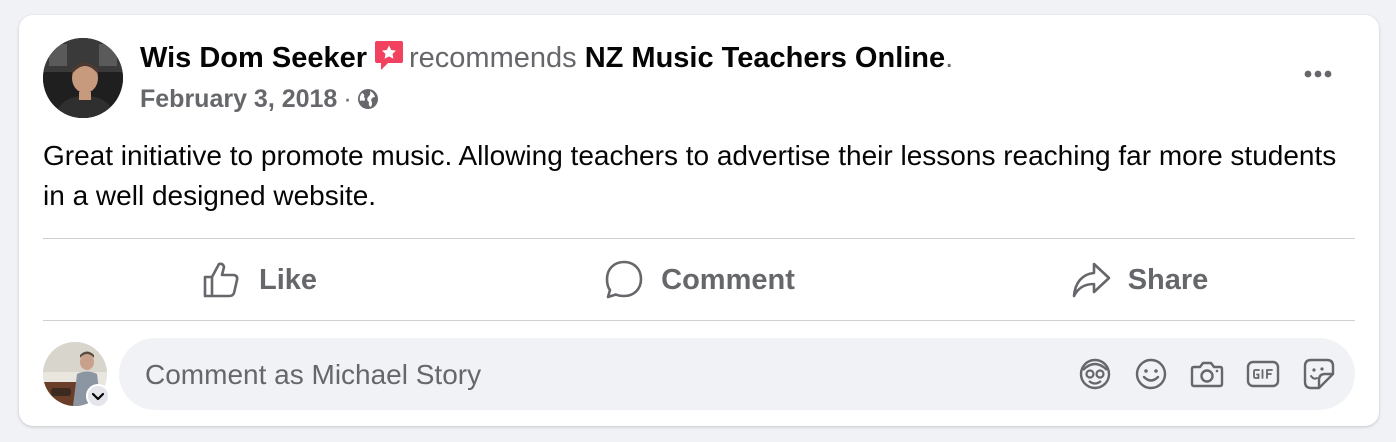 This screenshot has width=1396, height=442. Describe the element at coordinates (493, 58) in the screenshot. I see `recommends-text: recommends` at that location.